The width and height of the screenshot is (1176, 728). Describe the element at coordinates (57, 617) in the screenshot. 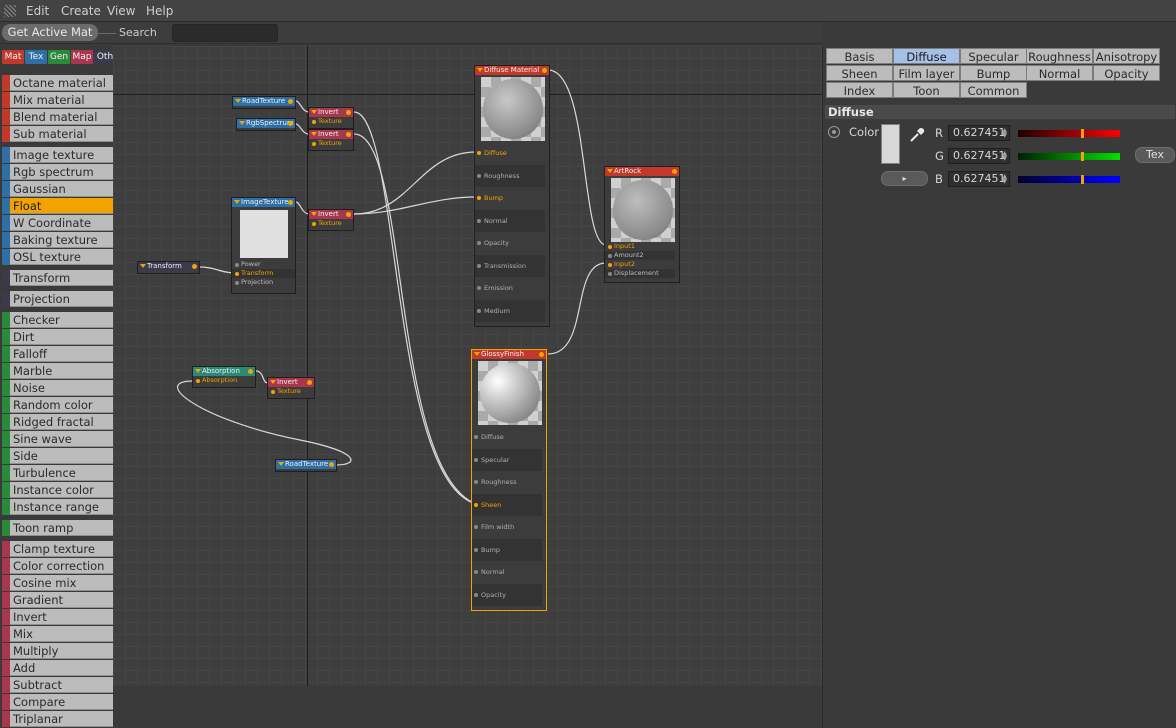

I see `palette-item-invert: Invert` at that location.